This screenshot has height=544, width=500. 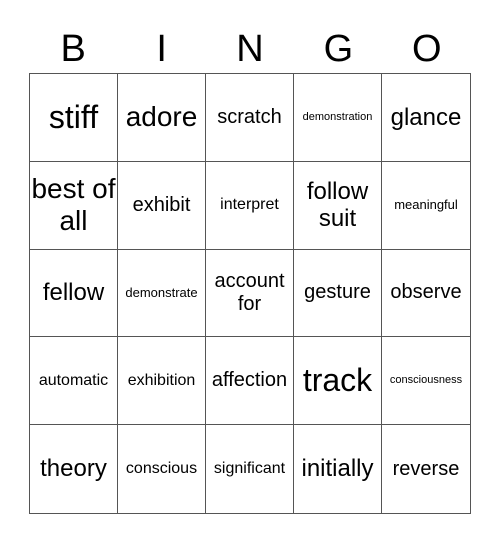 What do you see at coordinates (250, 118) in the screenshot?
I see `bingo-cell: scratch` at bounding box center [250, 118].